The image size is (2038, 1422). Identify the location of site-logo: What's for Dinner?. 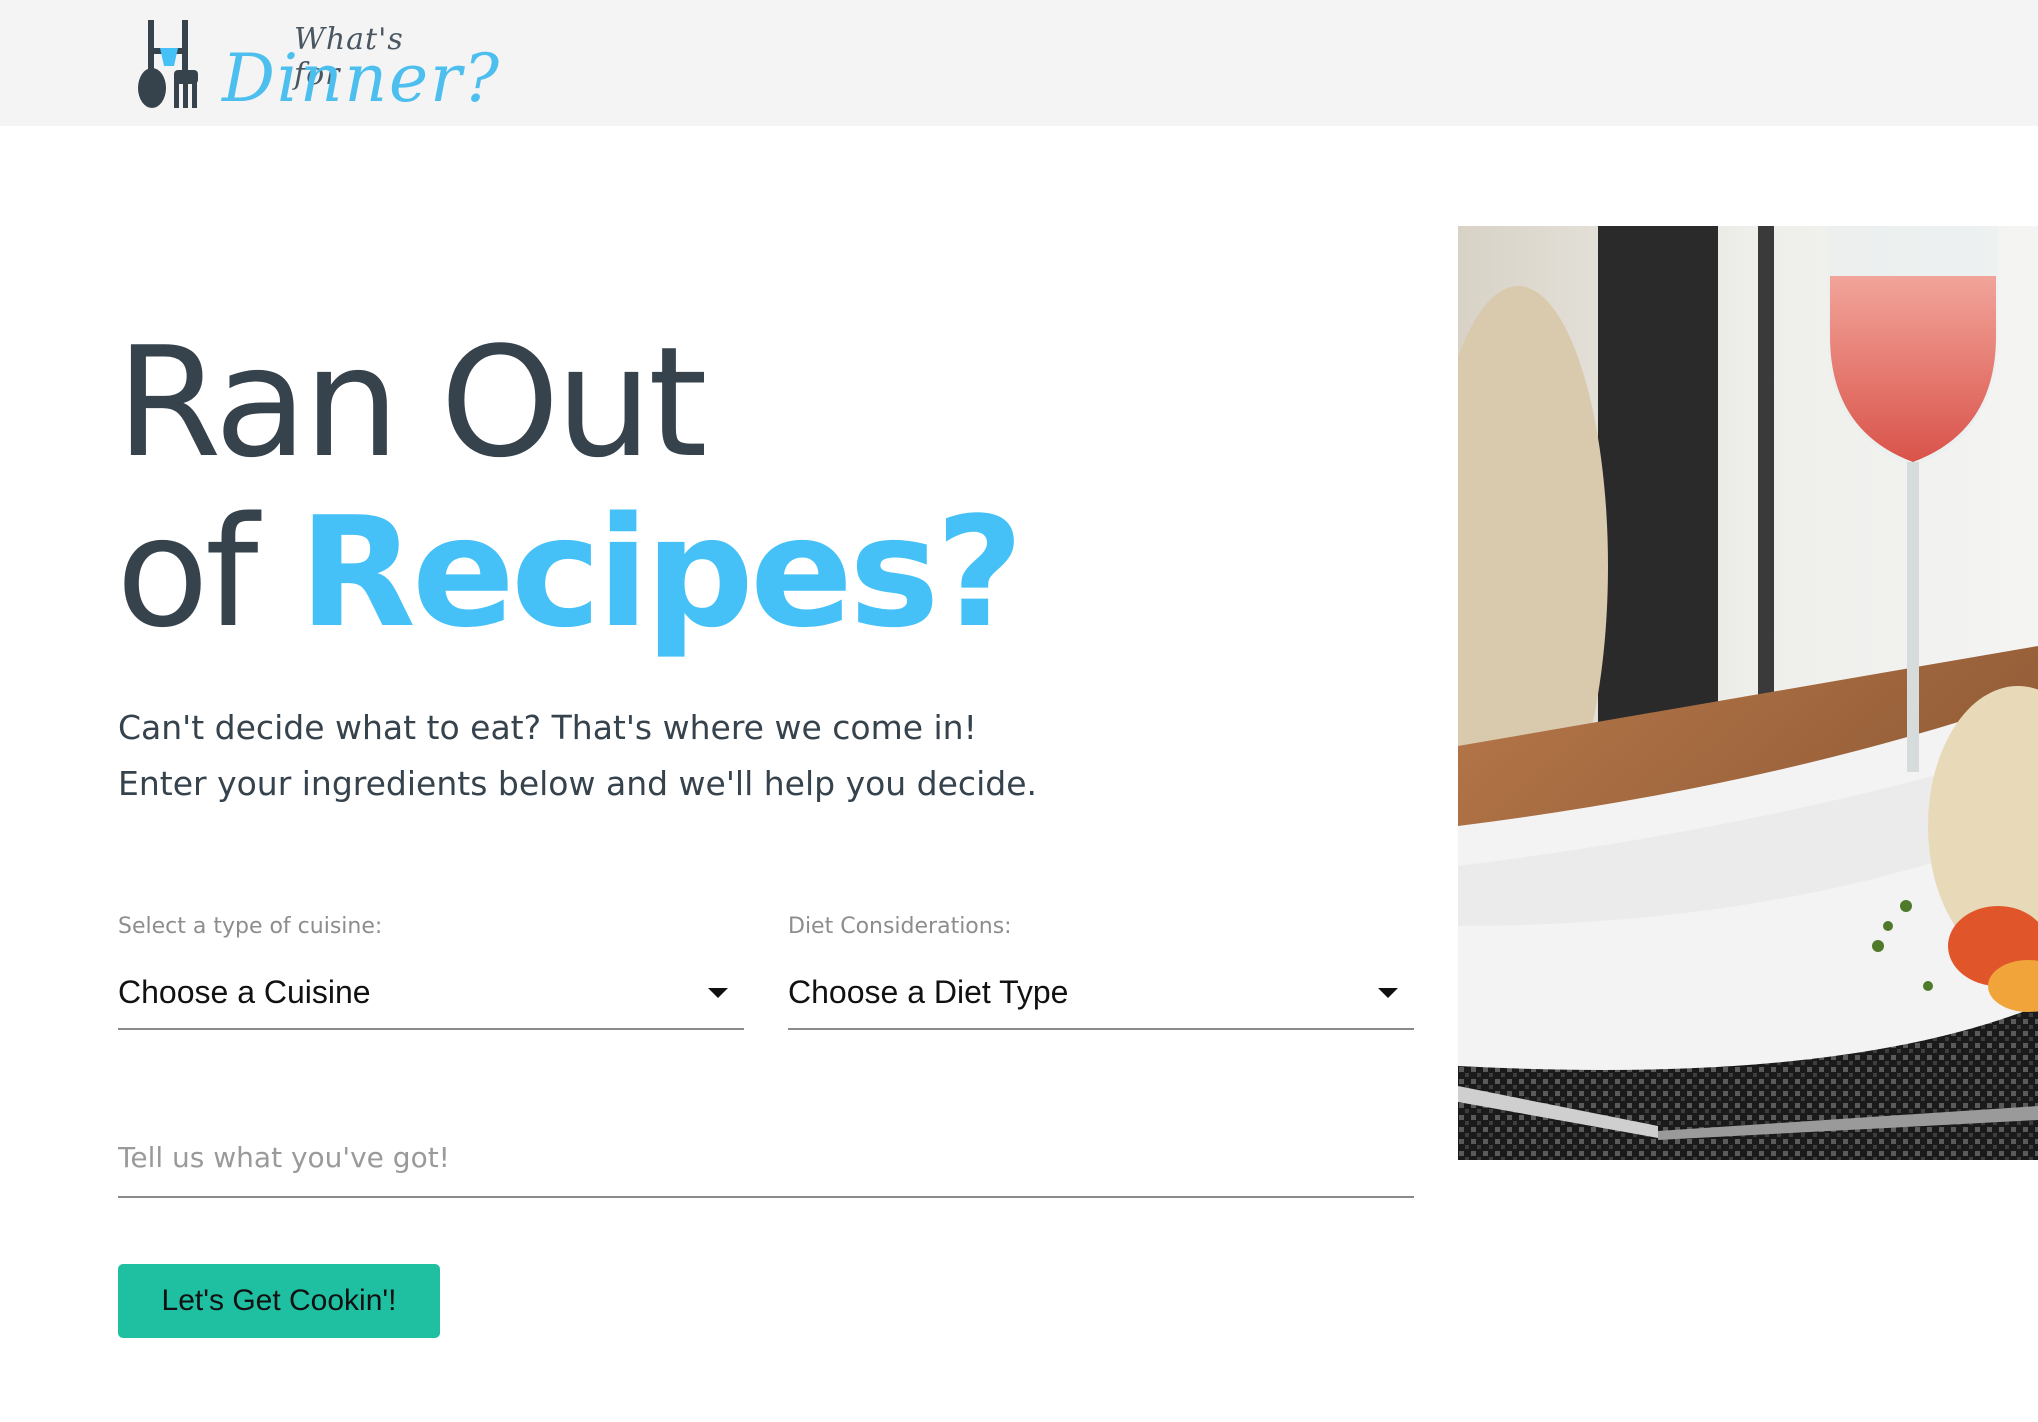
(318, 67).